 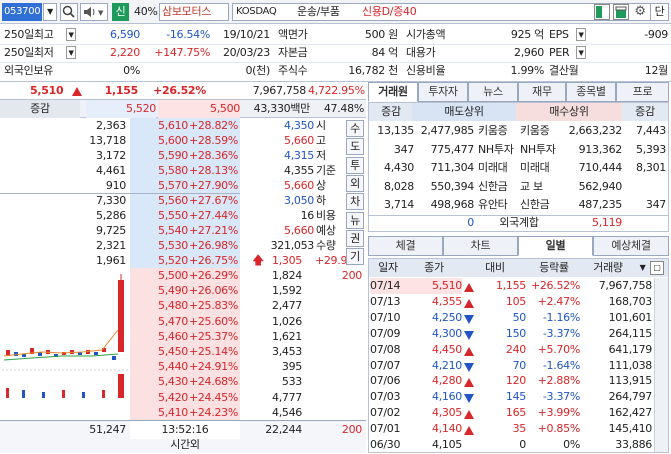 What do you see at coordinates (655, 204) in the screenshot?
I see `broker-buy-change: 347` at bounding box center [655, 204].